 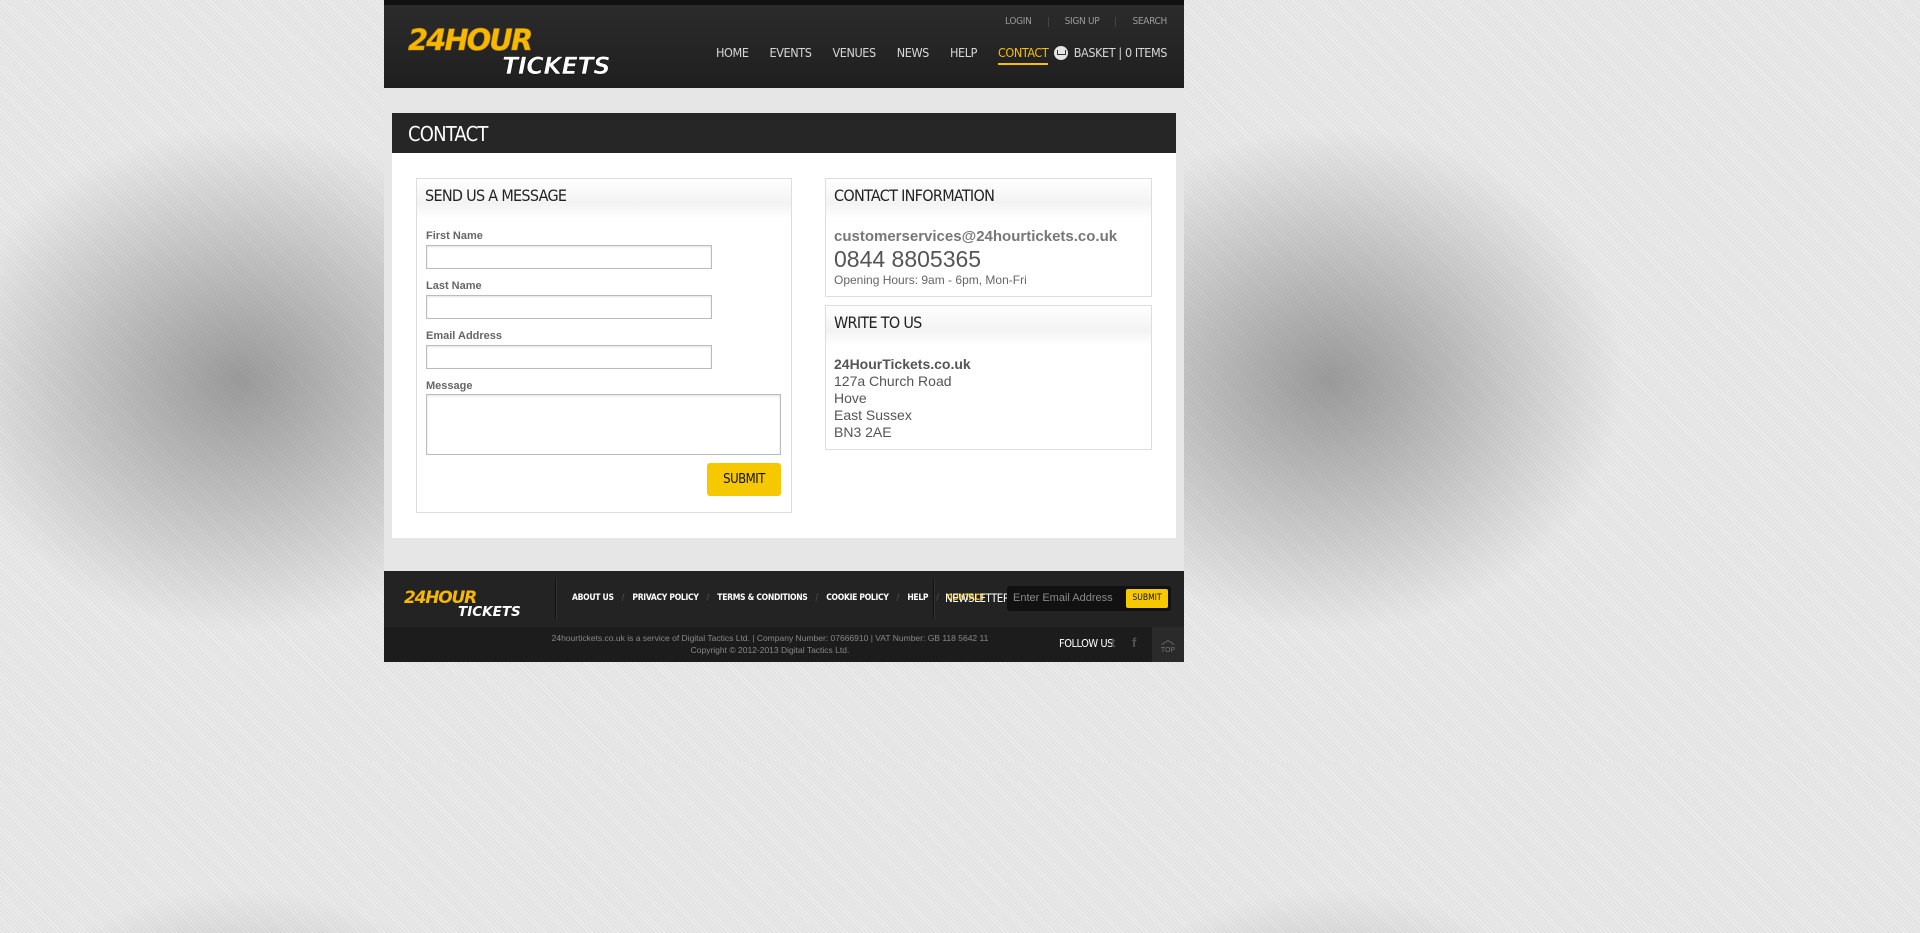 What do you see at coordinates (593, 598) in the screenshot?
I see `footer-about-link: ABOUT US` at bounding box center [593, 598].